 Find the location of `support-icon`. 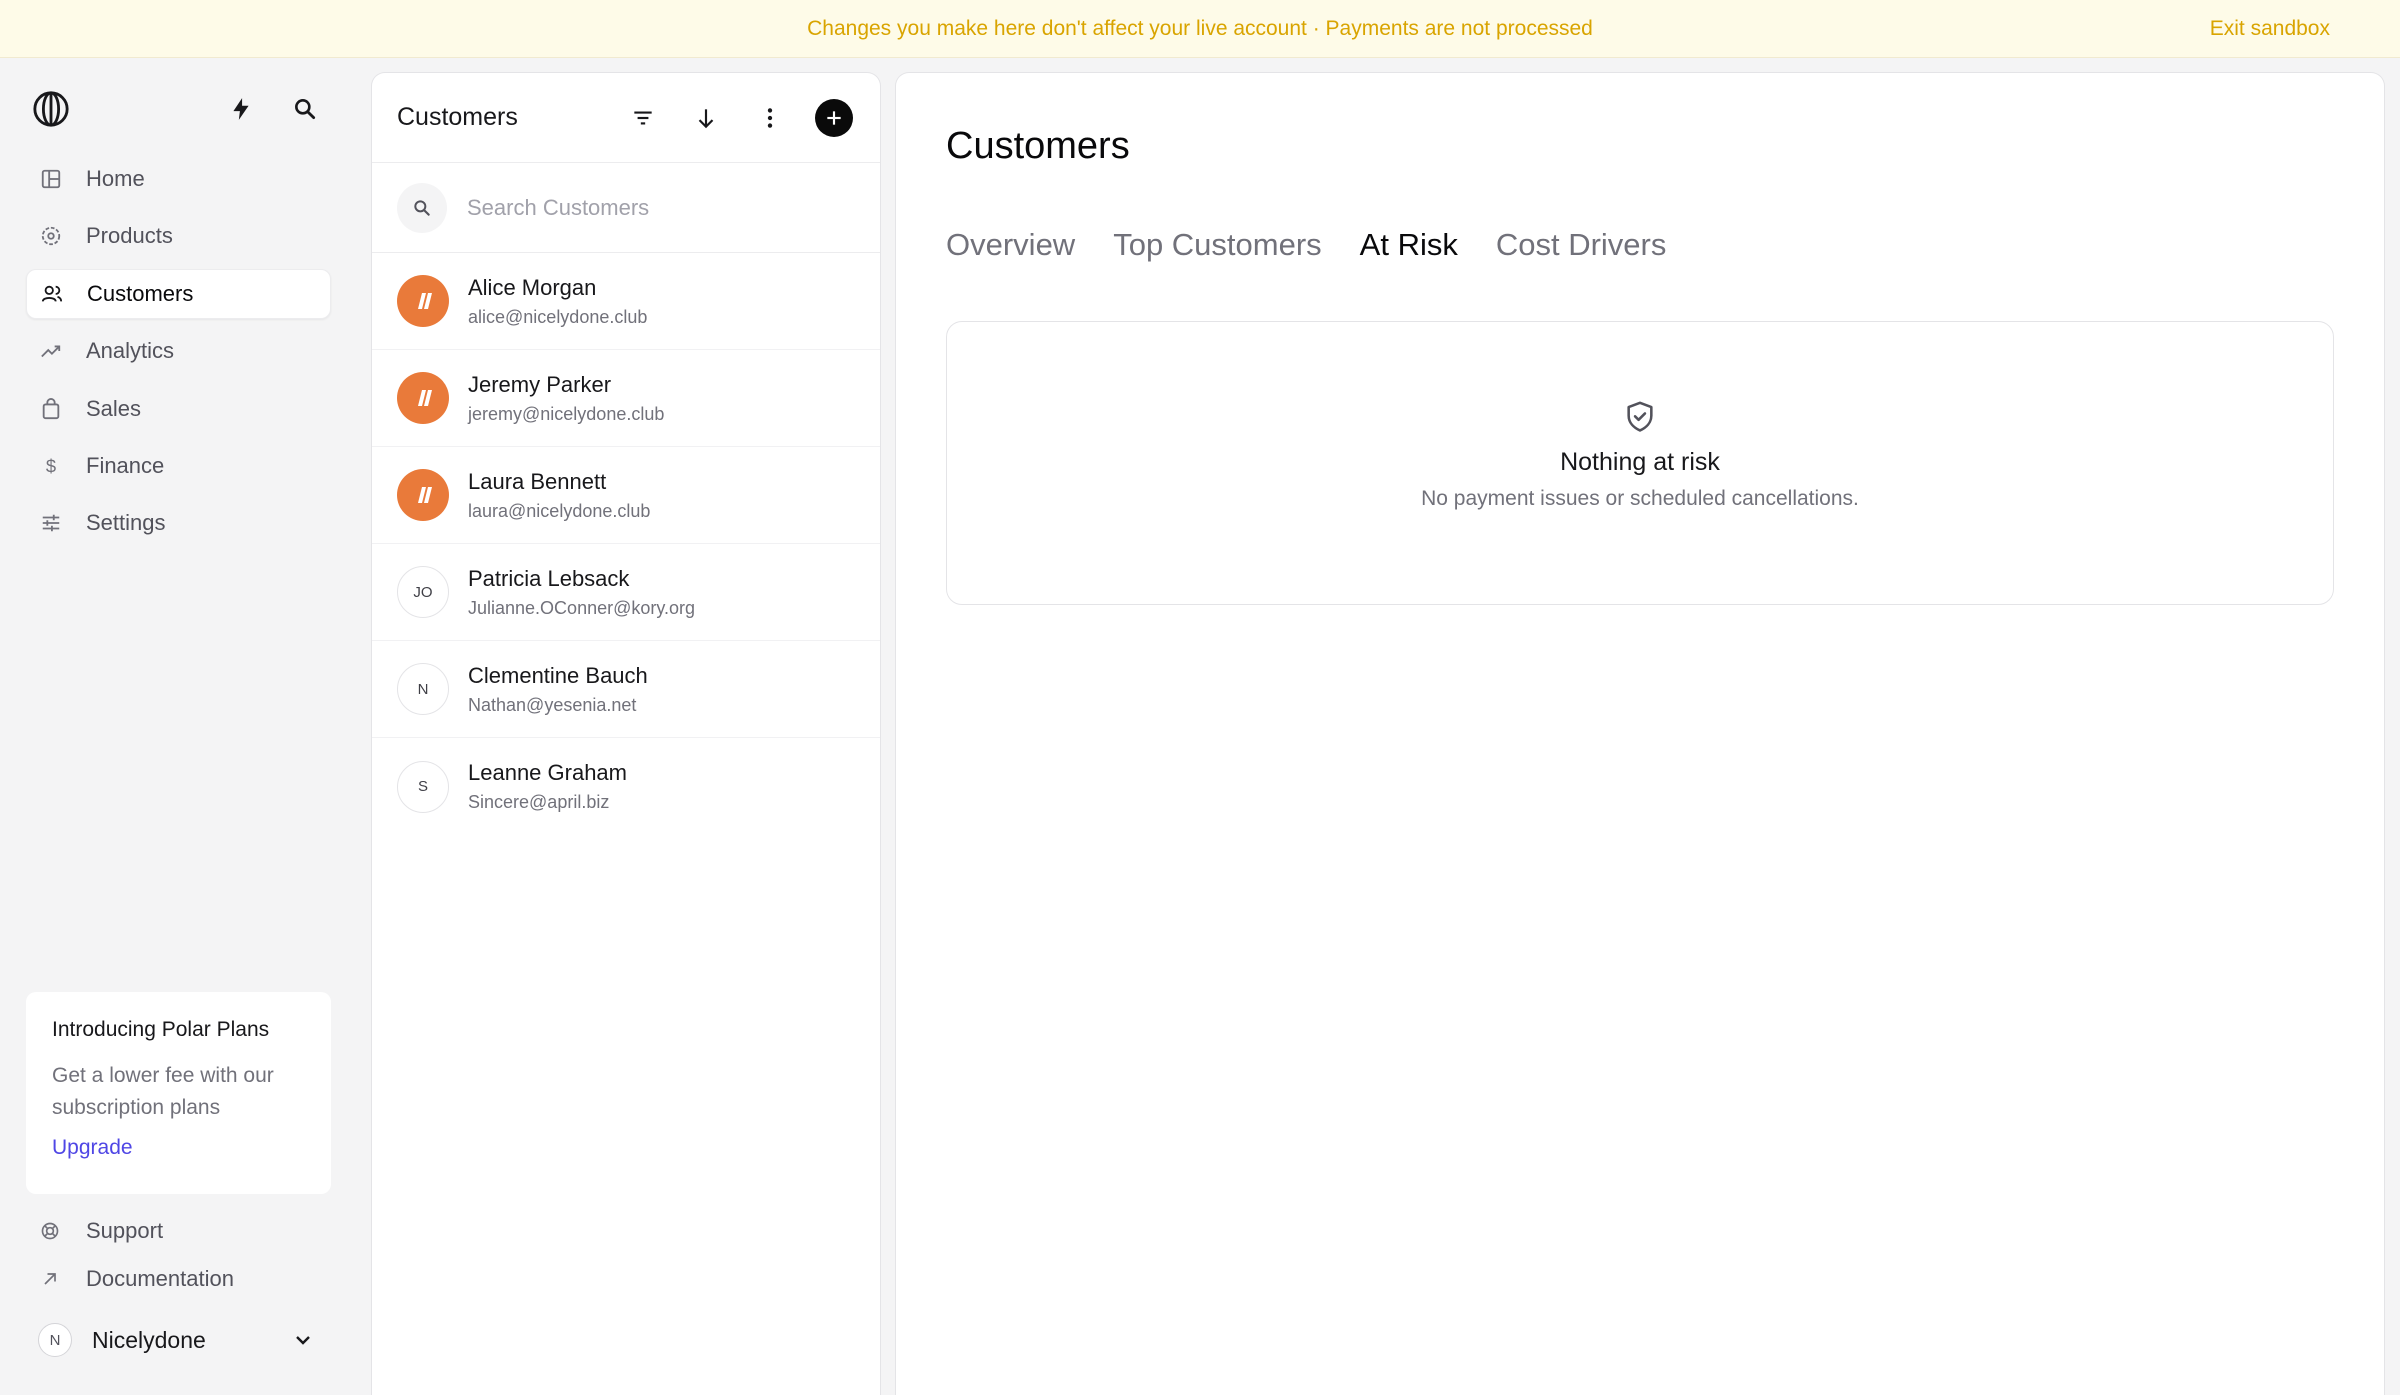

support-icon is located at coordinates (50, 1231).